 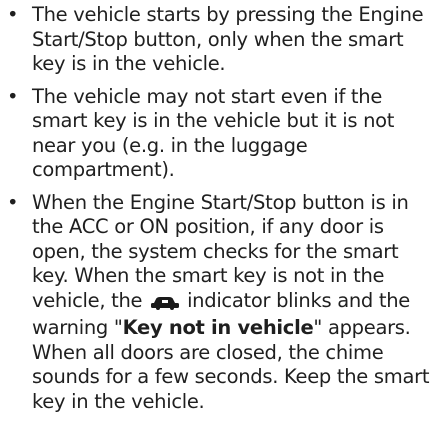 I want to click on warning-message: Key not in vehicle, so click(x=218, y=327).